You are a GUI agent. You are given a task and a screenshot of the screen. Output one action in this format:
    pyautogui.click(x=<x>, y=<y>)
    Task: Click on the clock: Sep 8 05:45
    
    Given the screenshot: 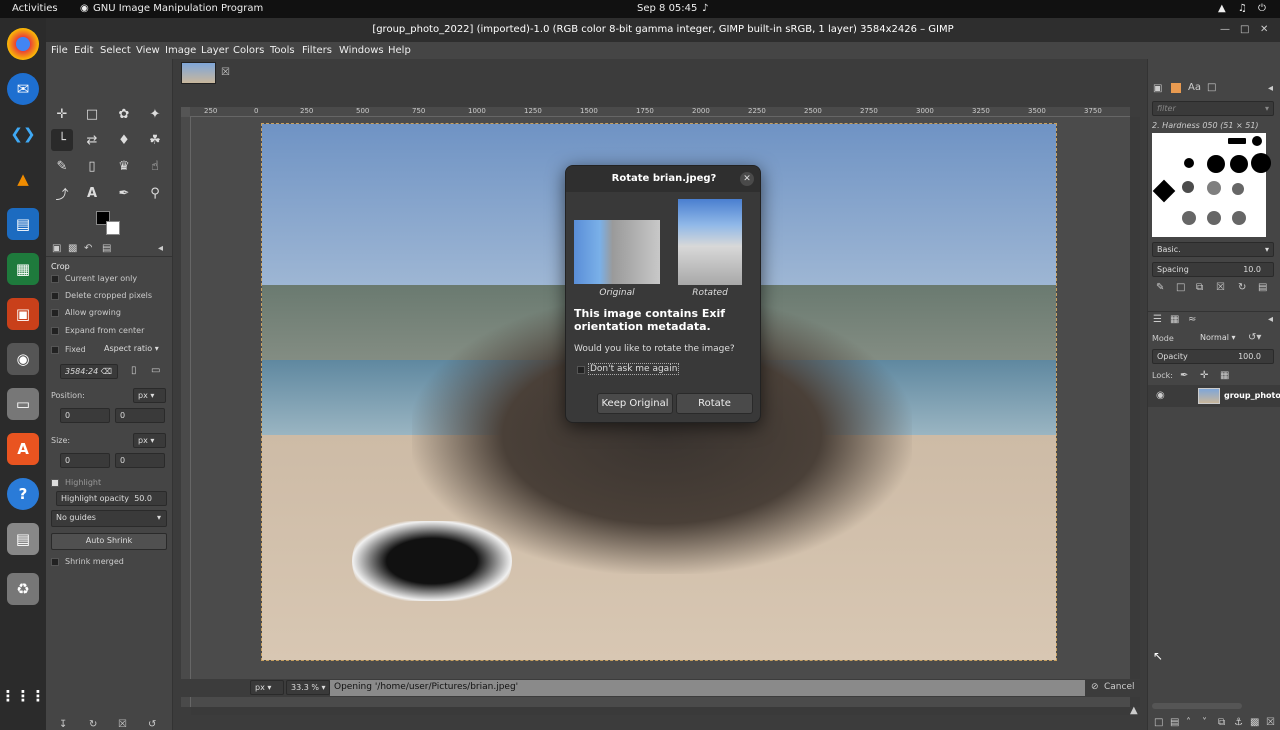 What is the action you would take?
    pyautogui.click(x=667, y=8)
    